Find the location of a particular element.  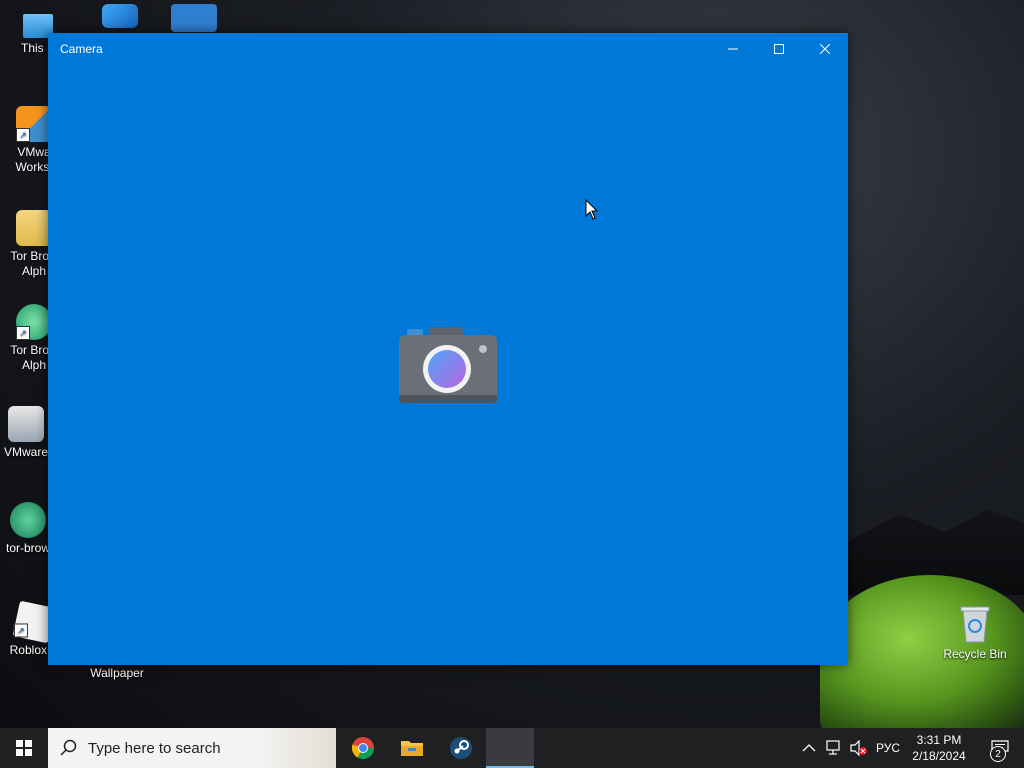

file-explorer-icon is located at coordinates (412, 748).